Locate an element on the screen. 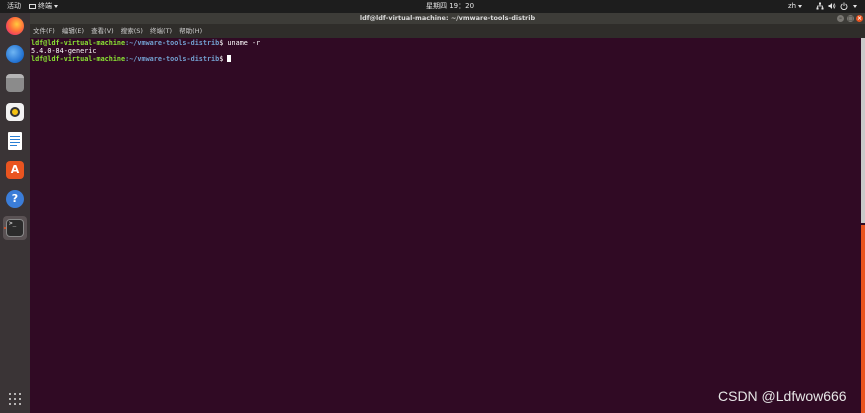 This screenshot has height=413, width=865. libreoffice-writer-icon is located at coordinates (15, 141).